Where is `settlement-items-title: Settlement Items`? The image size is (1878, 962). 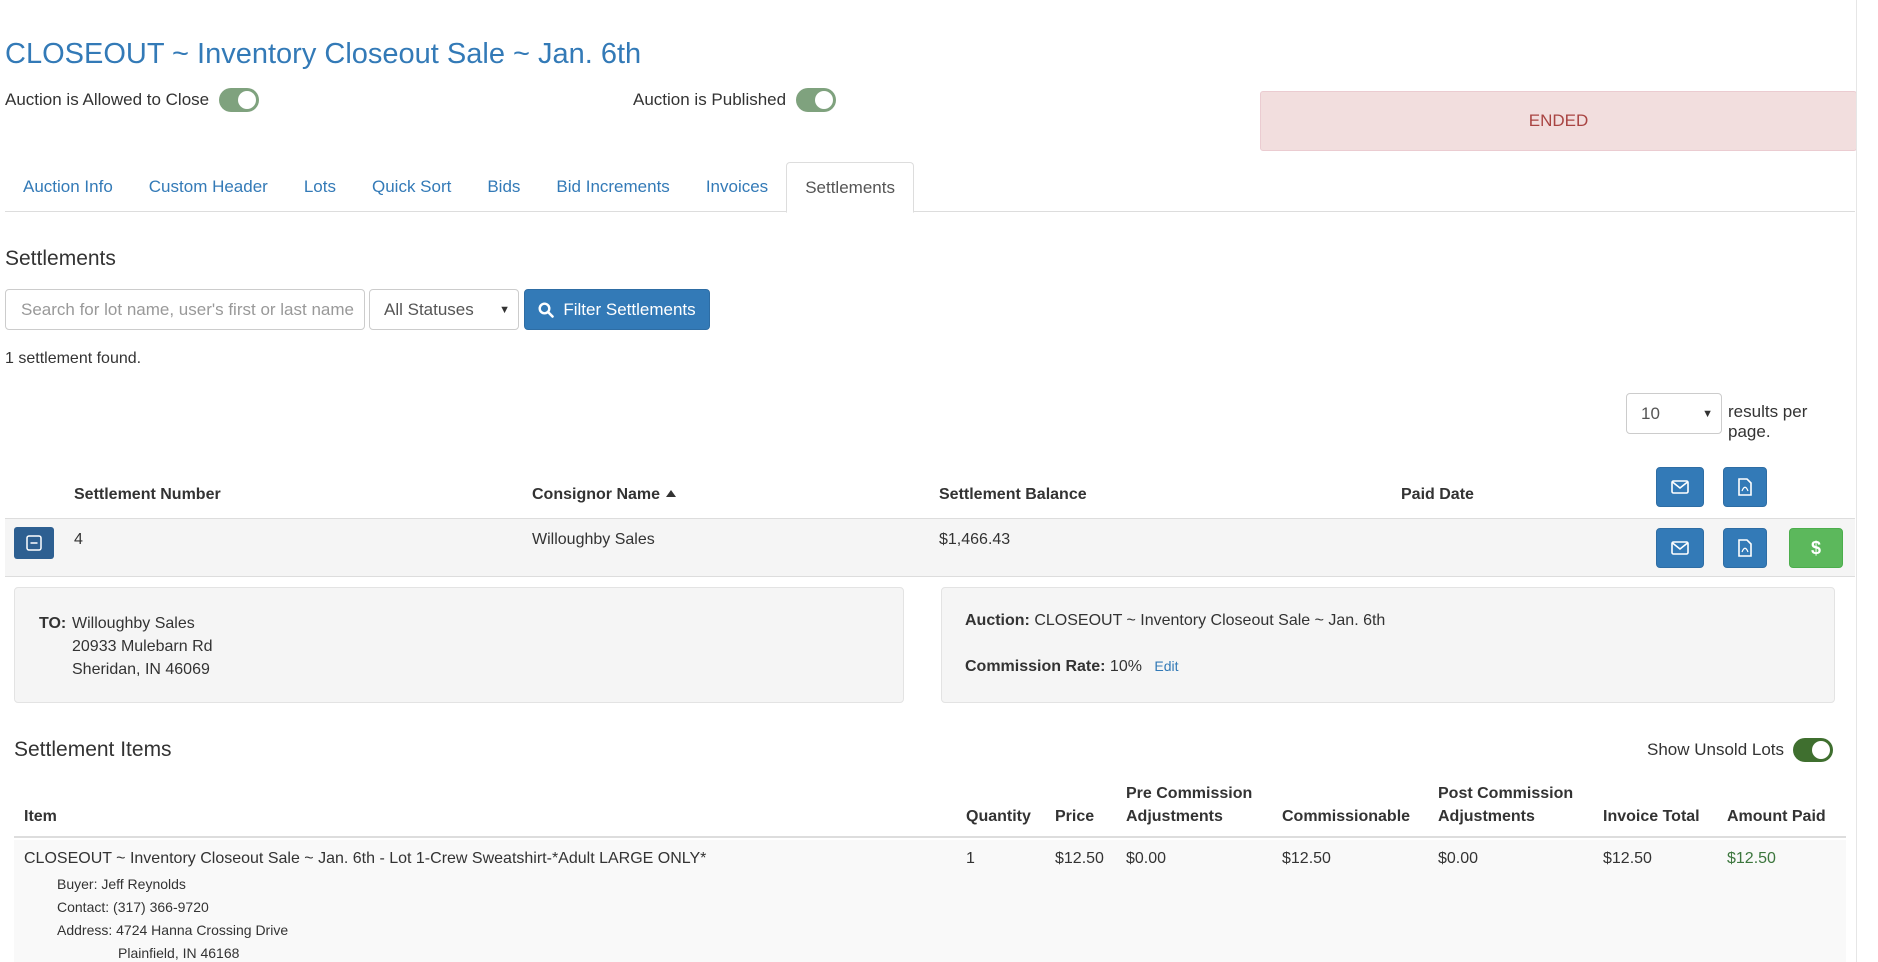 settlement-items-title: Settlement Items is located at coordinates (93, 749).